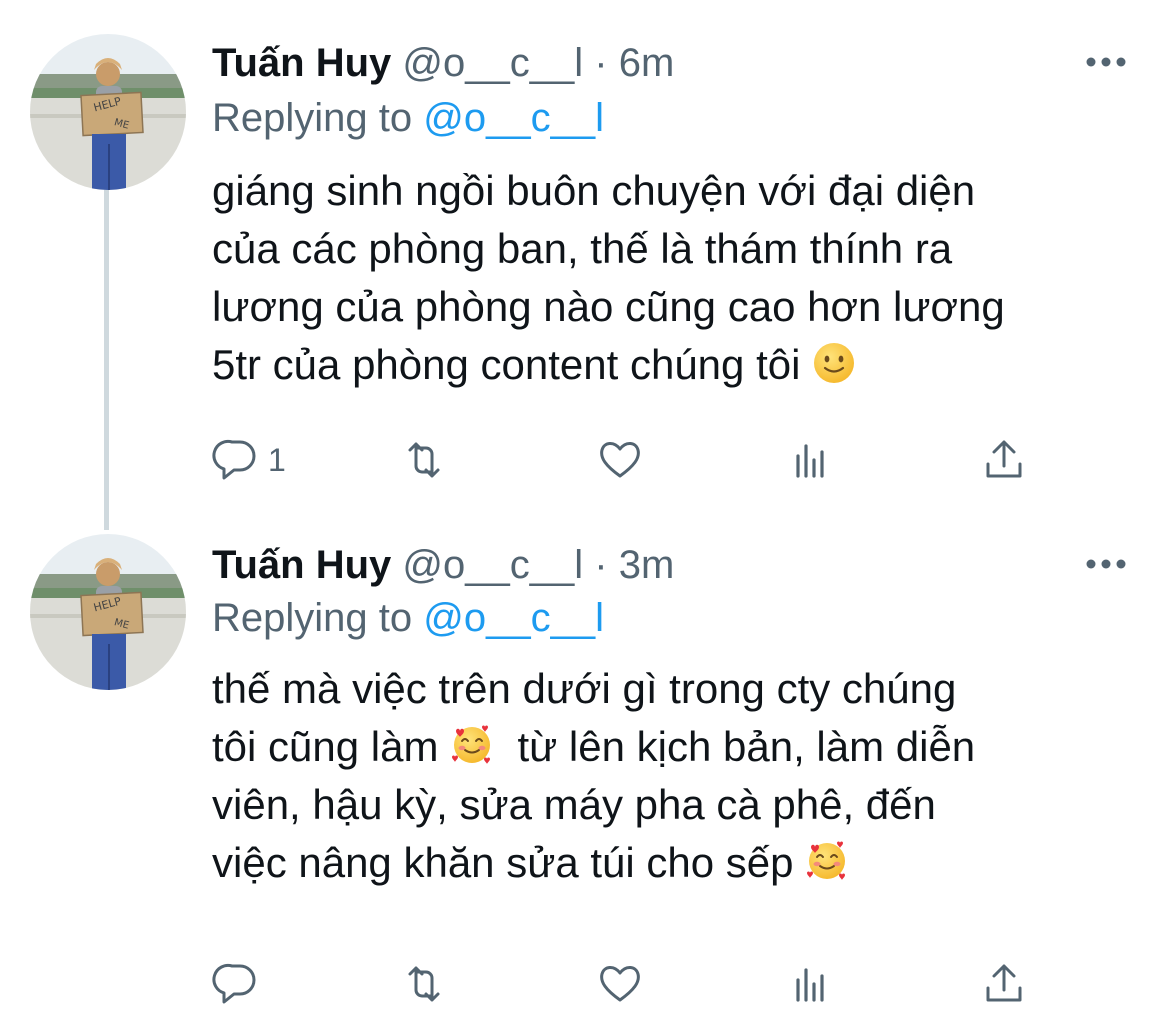  Describe the element at coordinates (584, 688) in the screenshot. I see `tweet-text-line: thế mà việc trên dưới gì trong cty chúng` at that location.